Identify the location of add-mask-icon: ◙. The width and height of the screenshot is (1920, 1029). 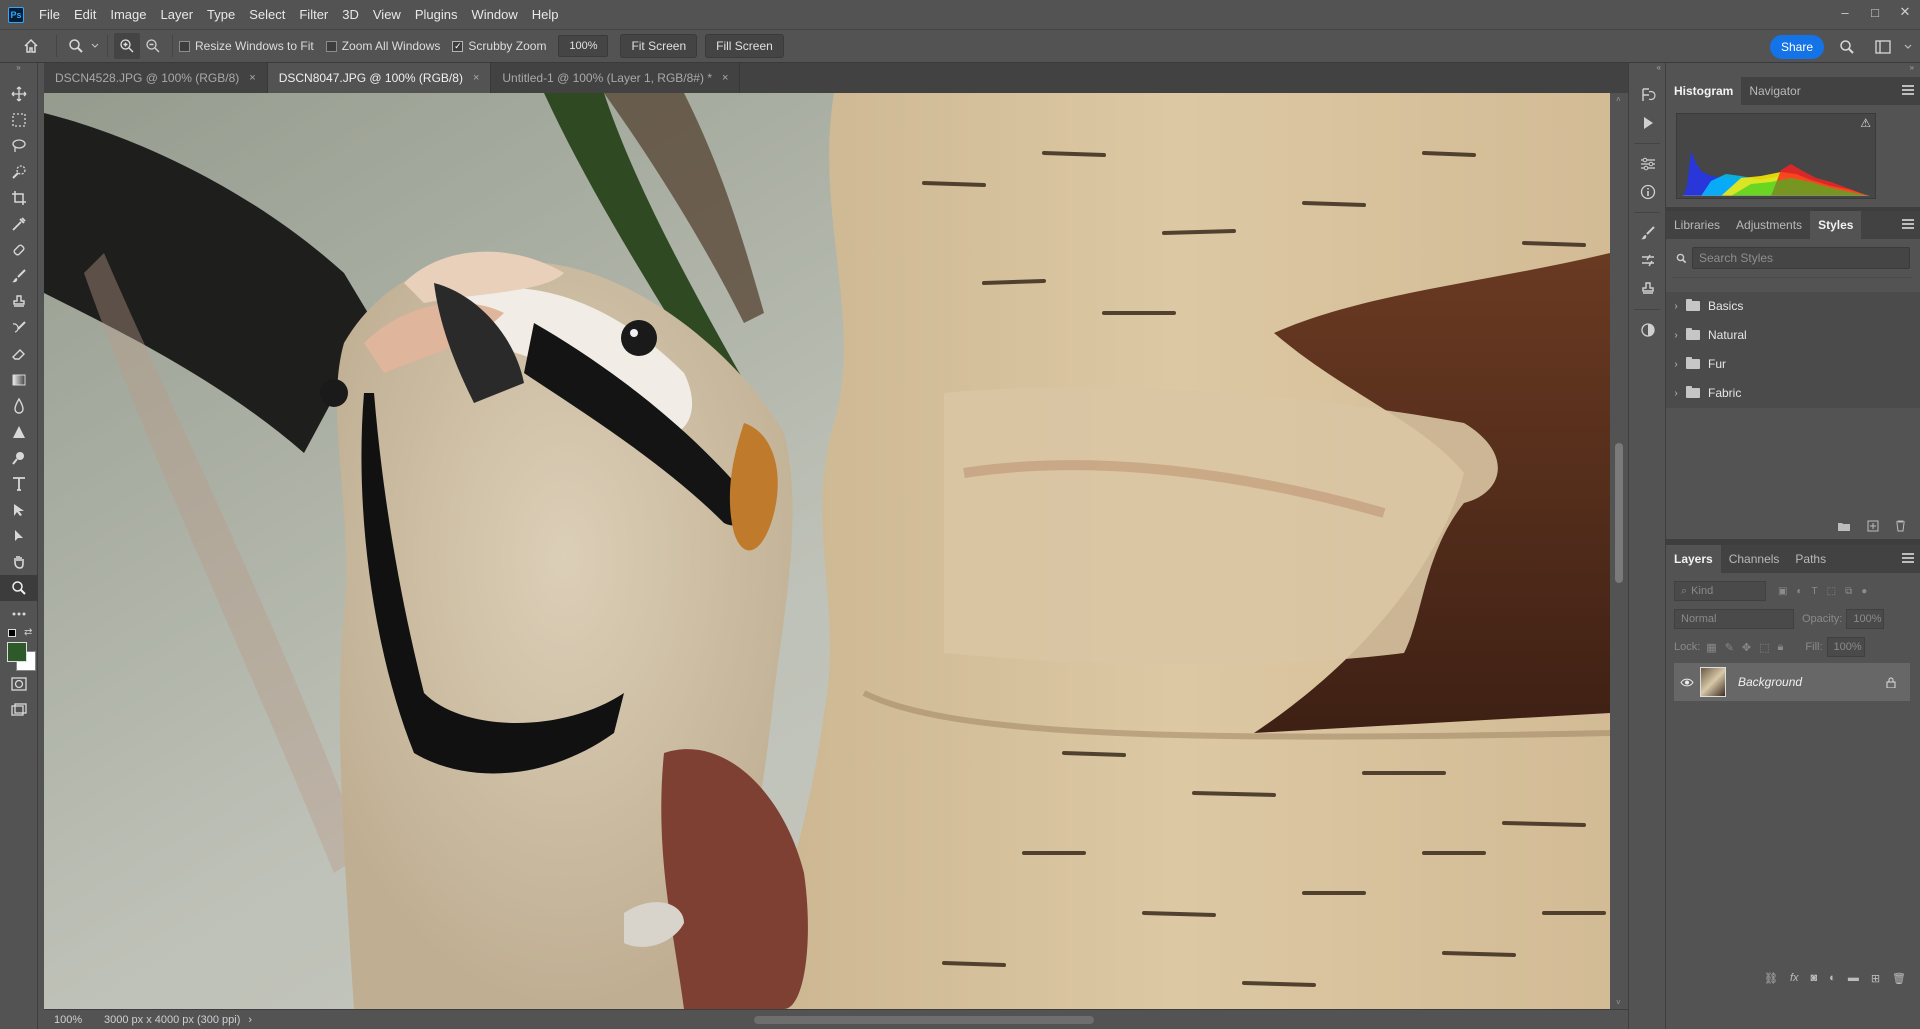
(1814, 978).